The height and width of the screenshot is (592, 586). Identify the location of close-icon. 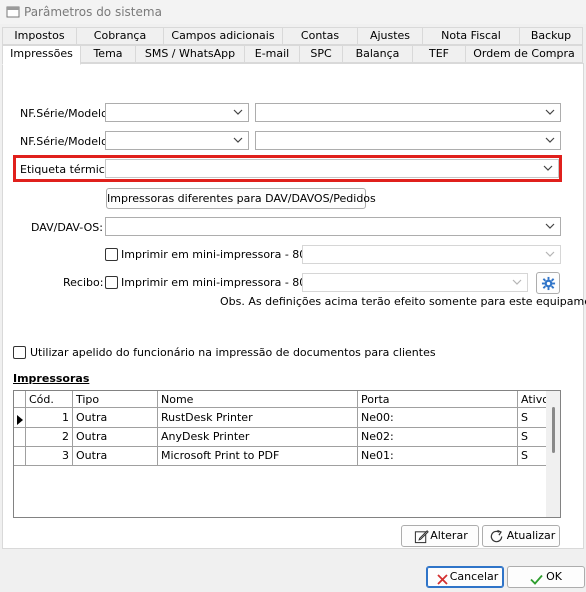
(442, 582).